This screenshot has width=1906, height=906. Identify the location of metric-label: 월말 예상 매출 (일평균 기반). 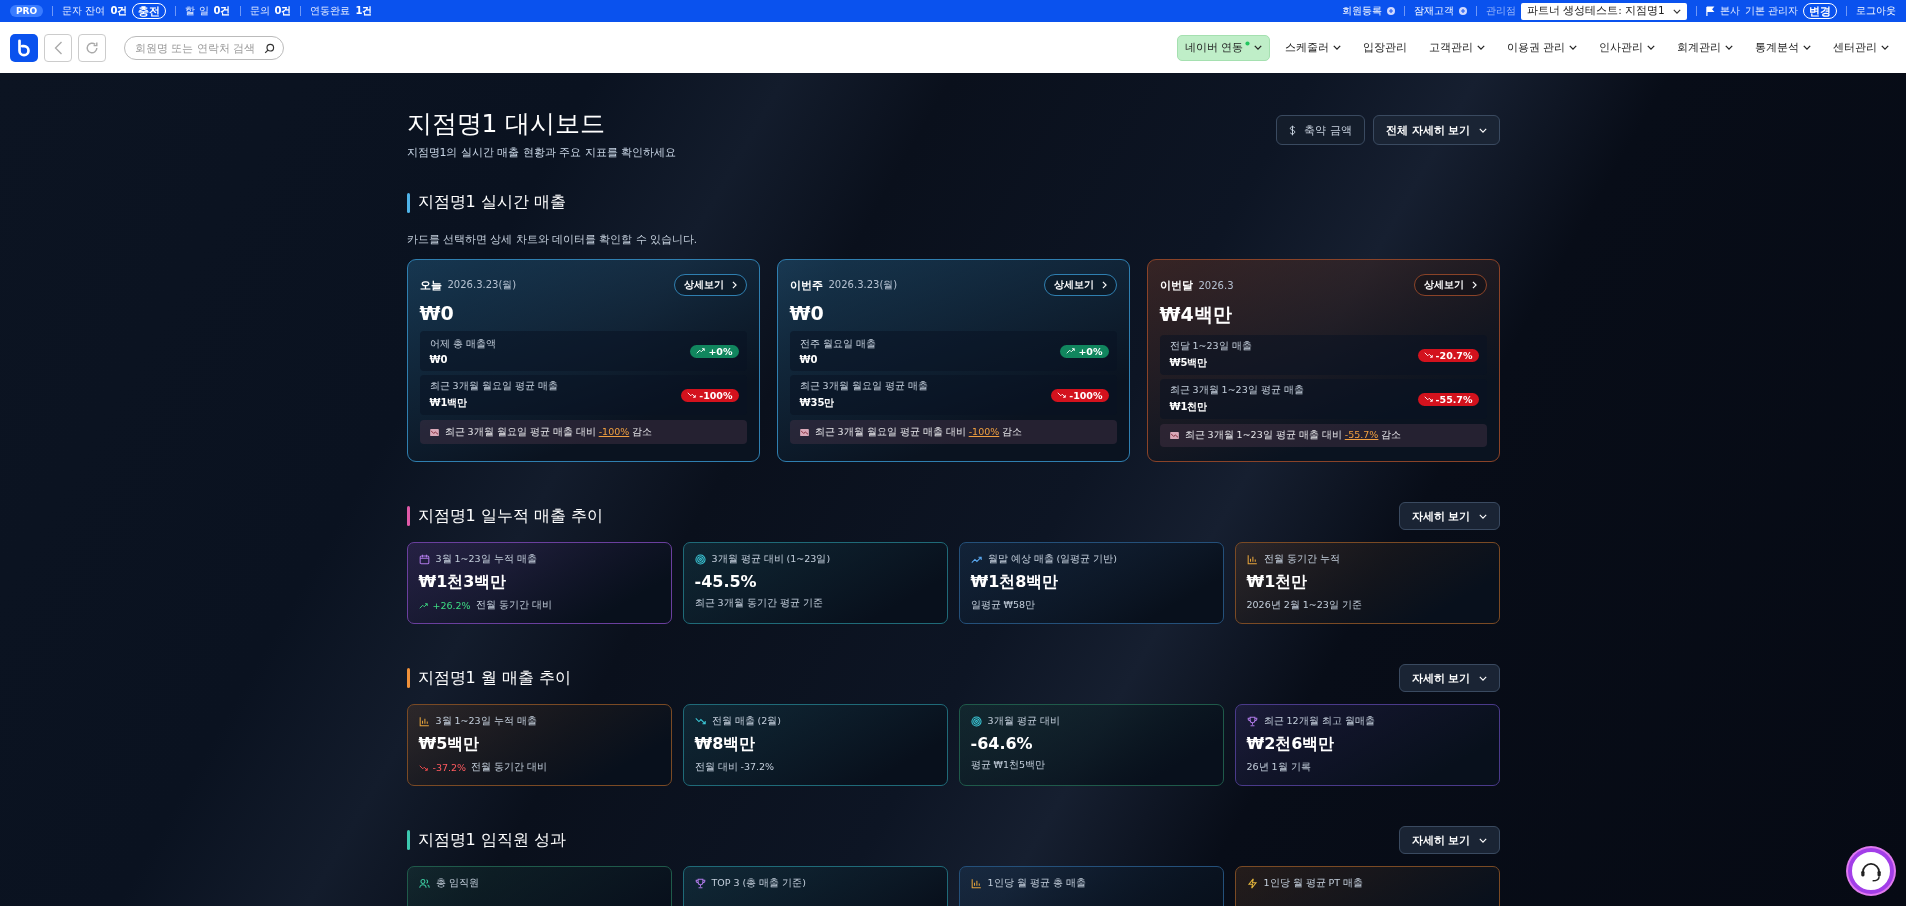
(1052, 559).